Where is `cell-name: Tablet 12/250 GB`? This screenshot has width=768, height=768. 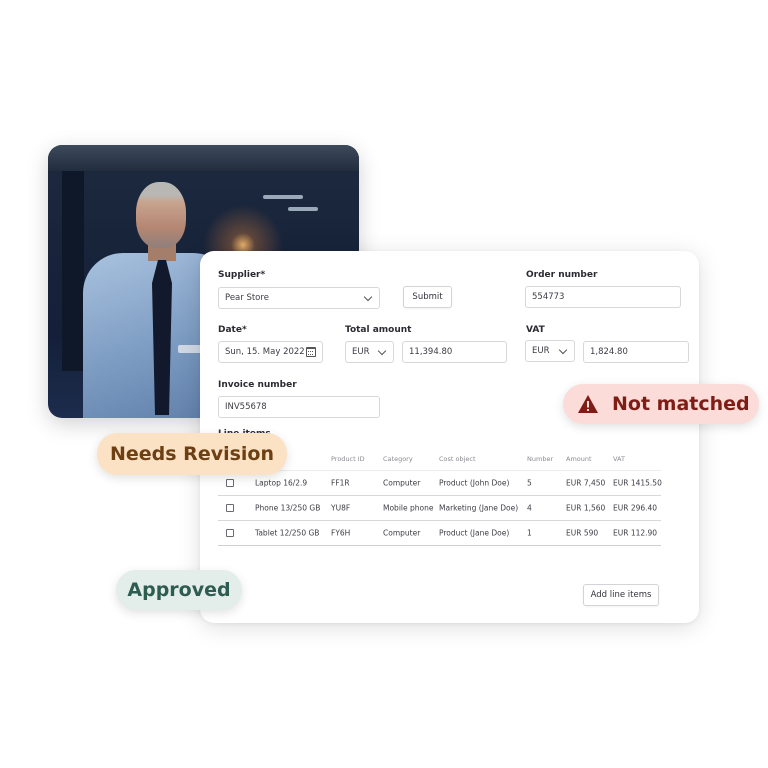
cell-name: Tablet 12/250 GB is located at coordinates (287, 533).